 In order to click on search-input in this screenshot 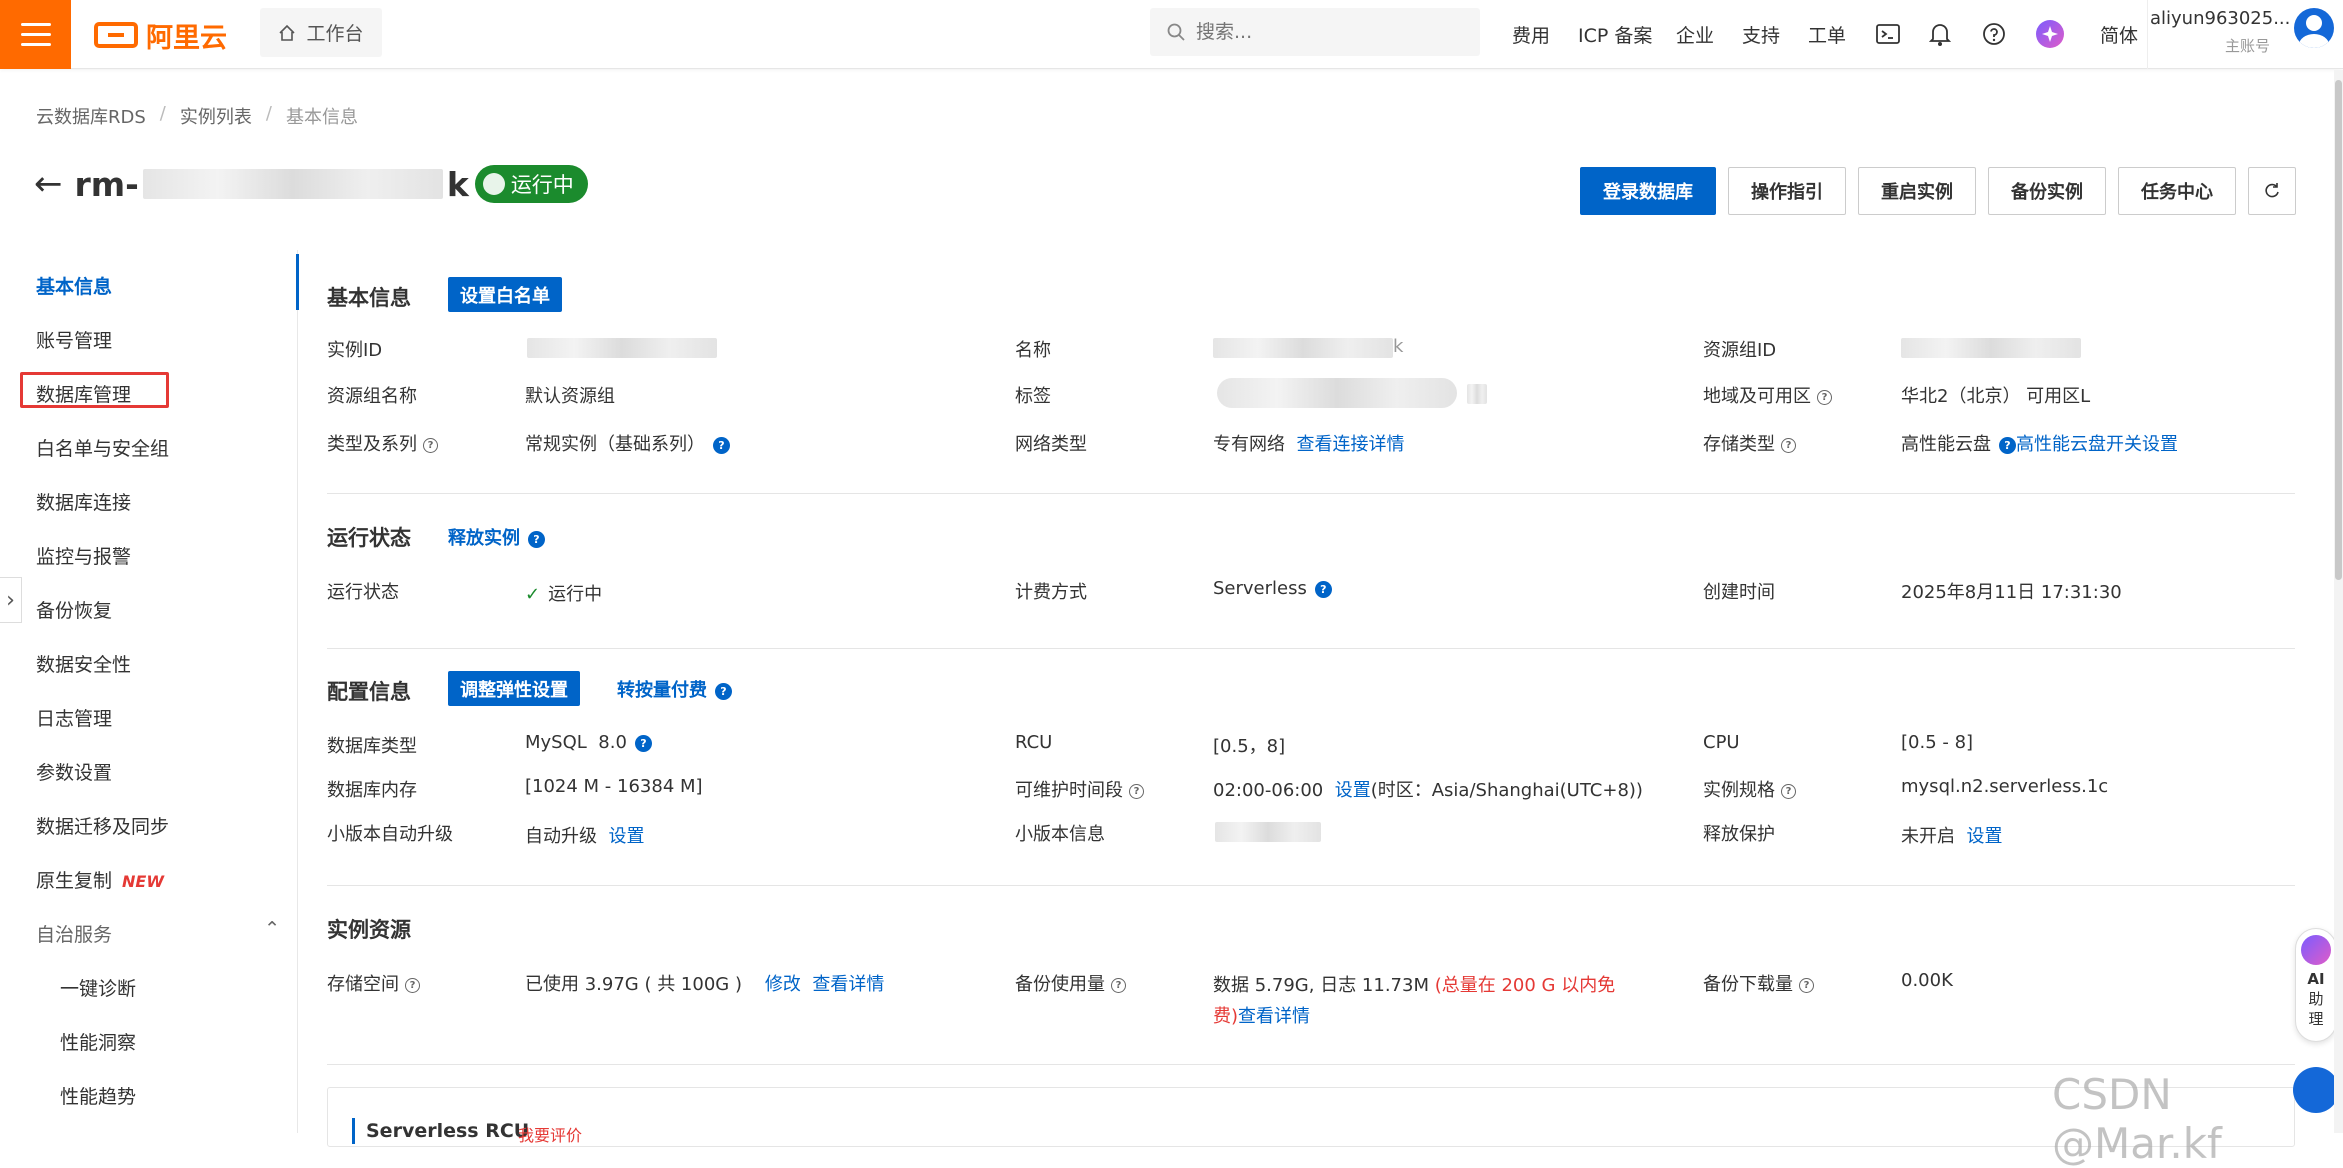, I will do `click(1326, 32)`.